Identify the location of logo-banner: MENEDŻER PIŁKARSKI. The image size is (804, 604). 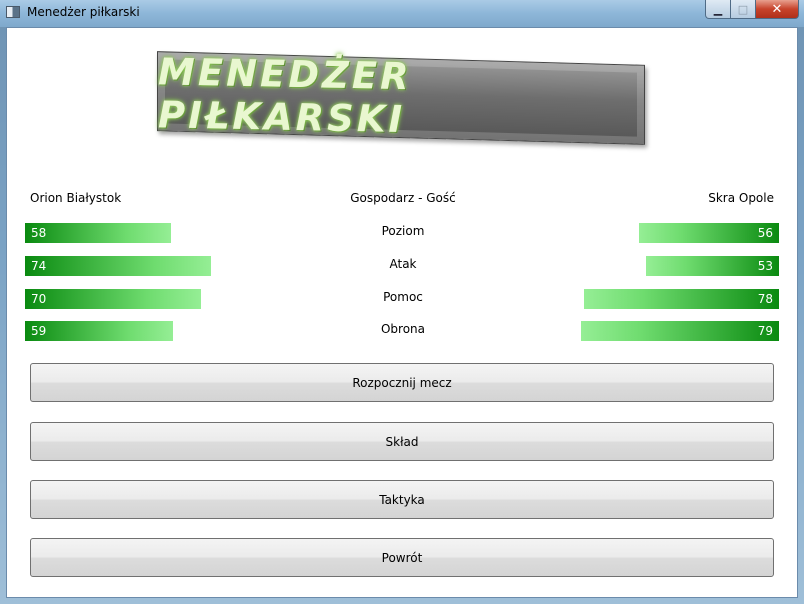
(401, 97).